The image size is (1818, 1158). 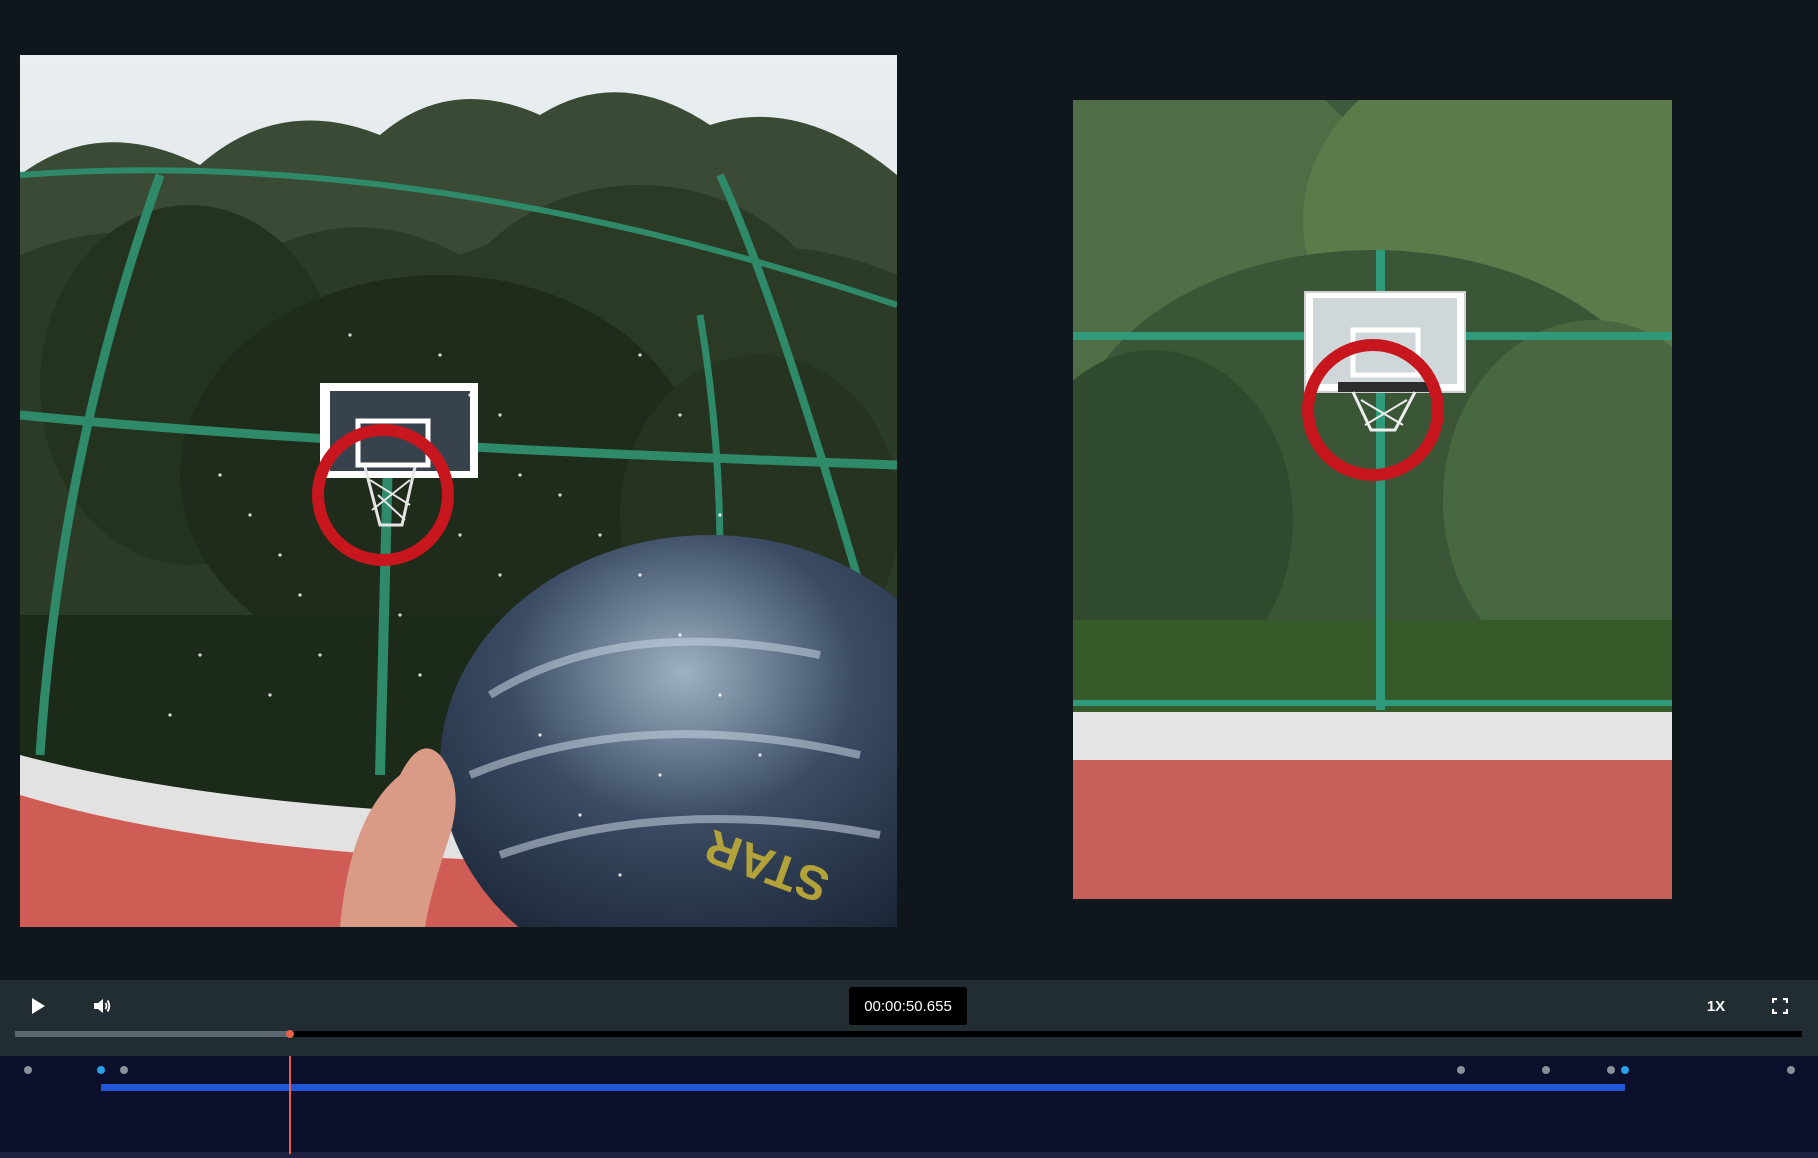 What do you see at coordinates (908, 1034) in the screenshot?
I see `progress-bar` at bounding box center [908, 1034].